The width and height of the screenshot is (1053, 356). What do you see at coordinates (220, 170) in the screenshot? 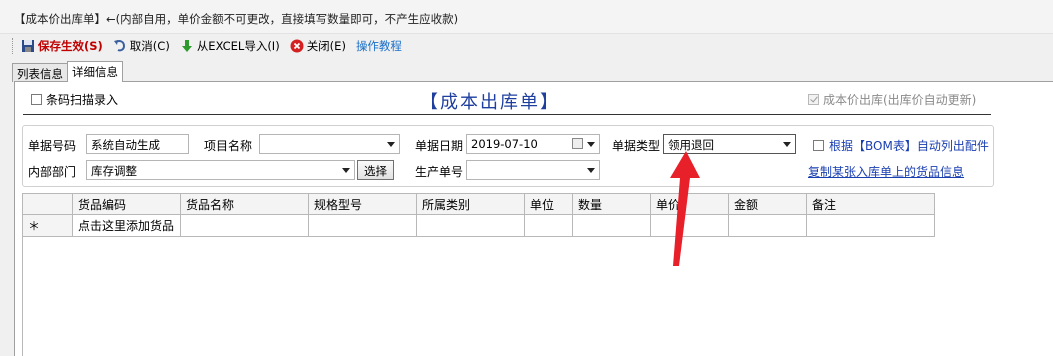
I see `dept-select: 库存调整` at bounding box center [220, 170].